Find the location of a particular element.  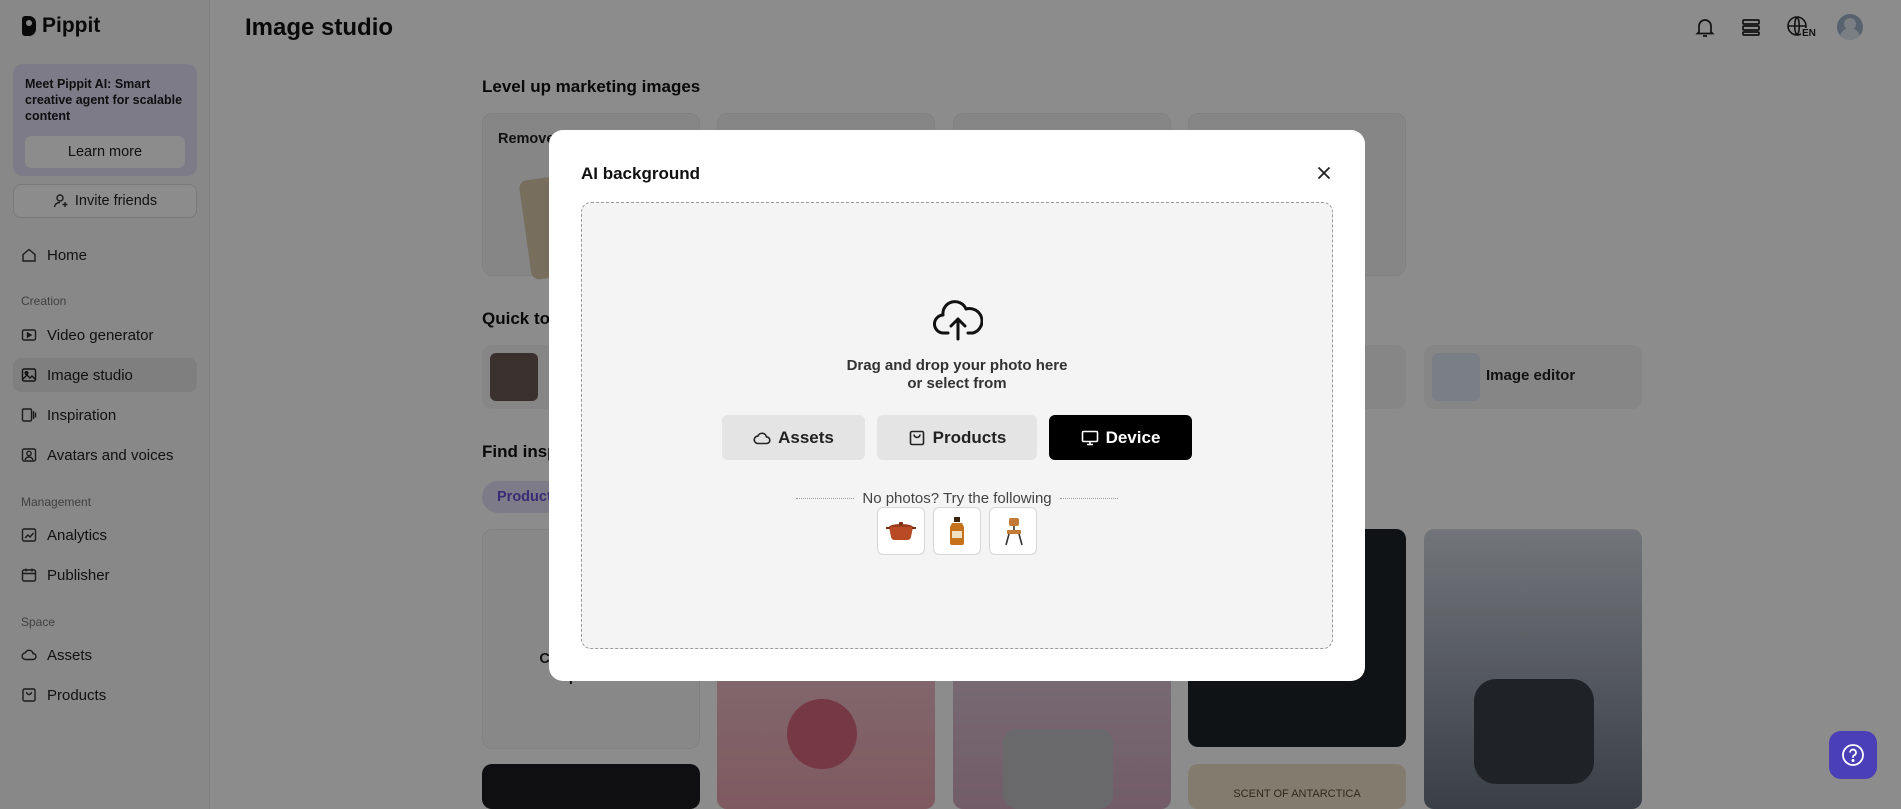

modal-title: AI background is located at coordinates (641, 173).